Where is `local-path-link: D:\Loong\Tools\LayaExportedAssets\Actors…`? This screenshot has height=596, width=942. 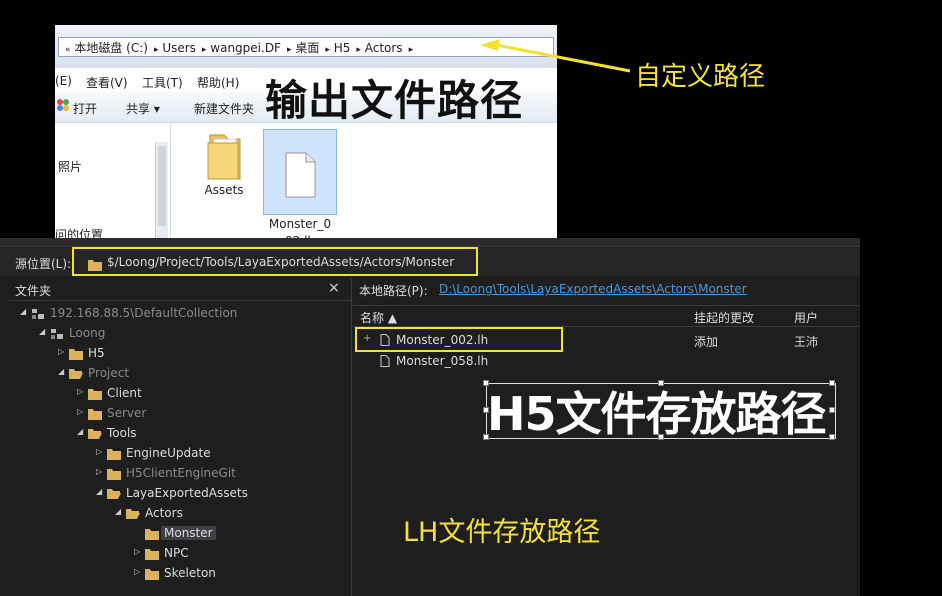 local-path-link: D:\Loong\Tools\LayaExportedAssets\Actors… is located at coordinates (593, 289).